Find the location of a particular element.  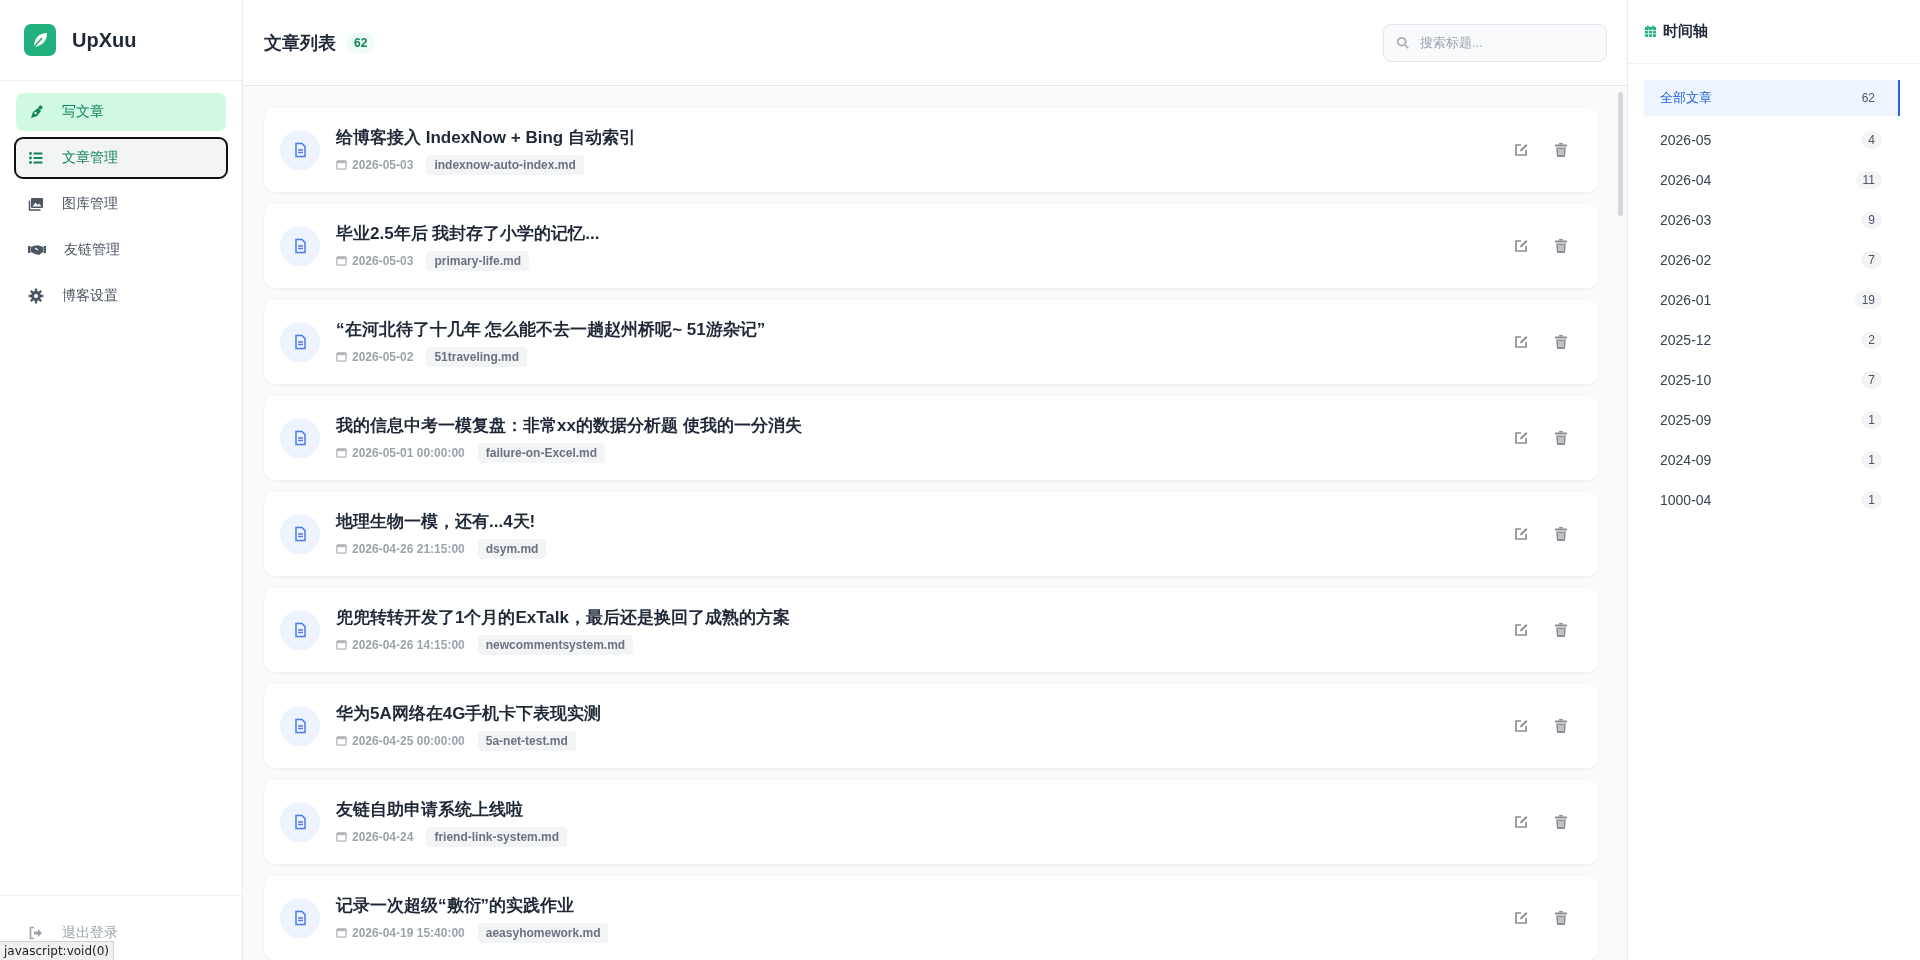

article-count: 7 is located at coordinates (1871, 380).